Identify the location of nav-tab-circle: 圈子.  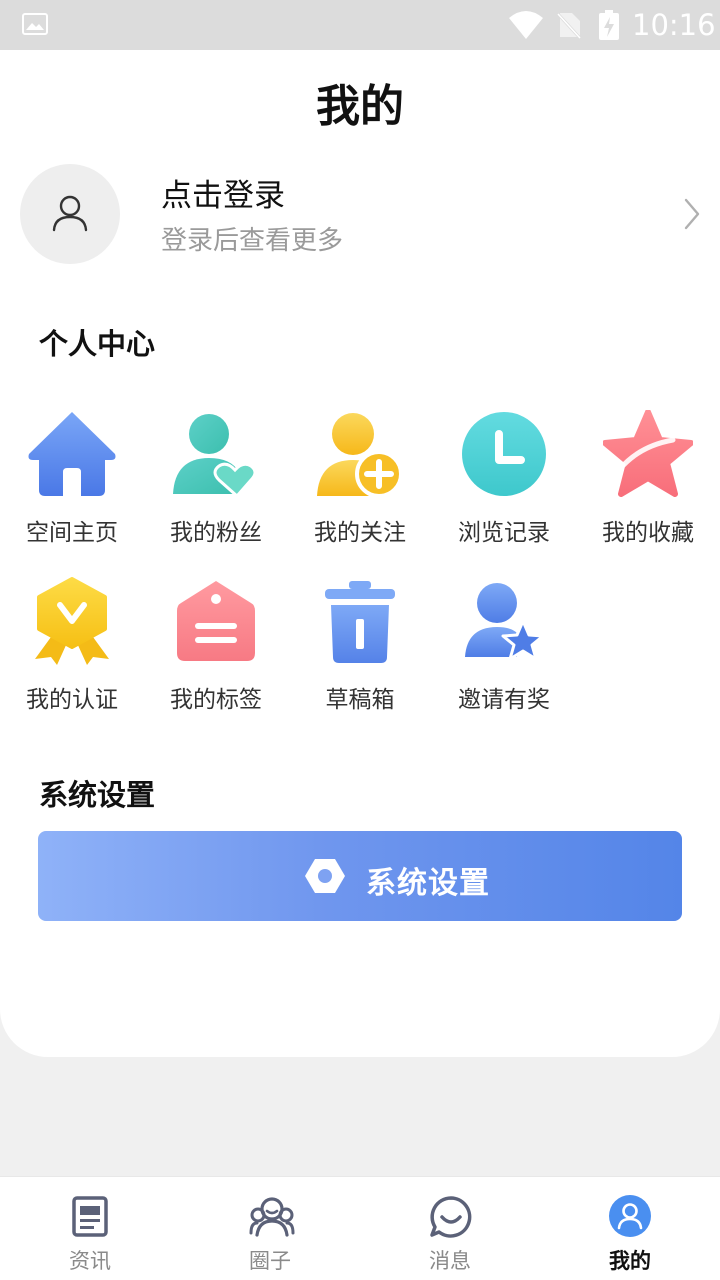
(270, 1228).